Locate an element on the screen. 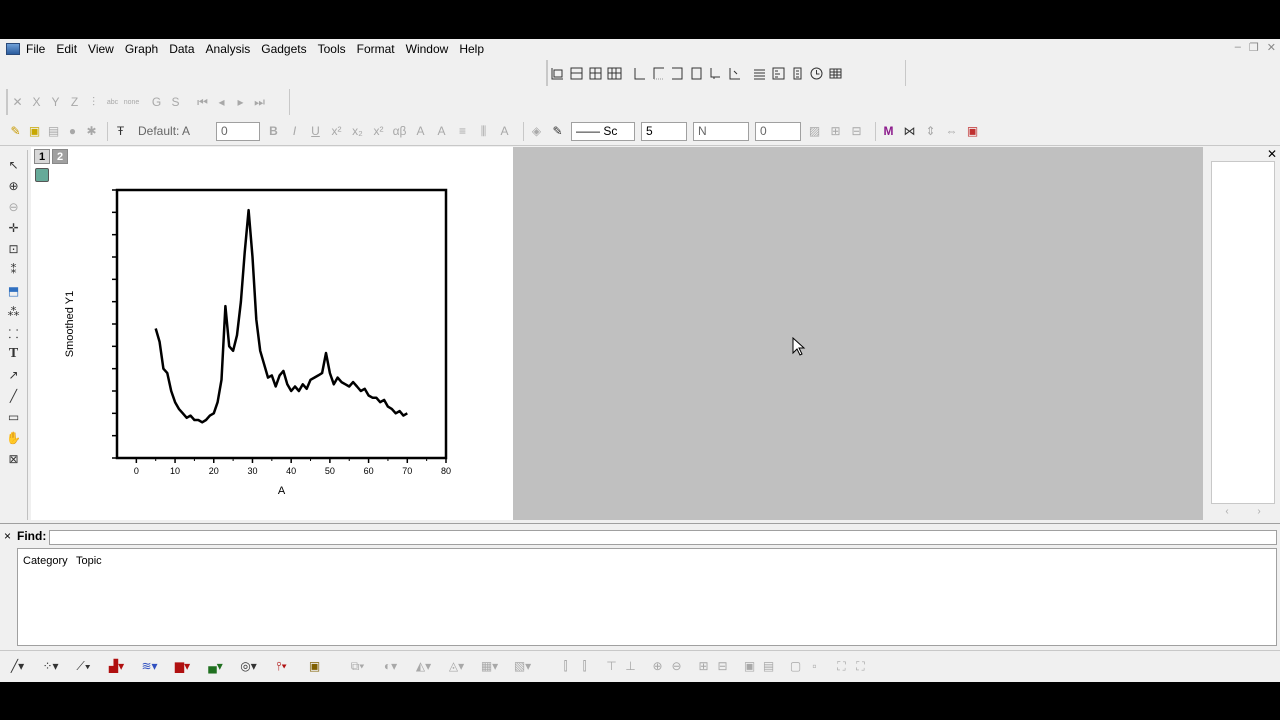  fit-icon: ▫ is located at coordinates (814, 666).